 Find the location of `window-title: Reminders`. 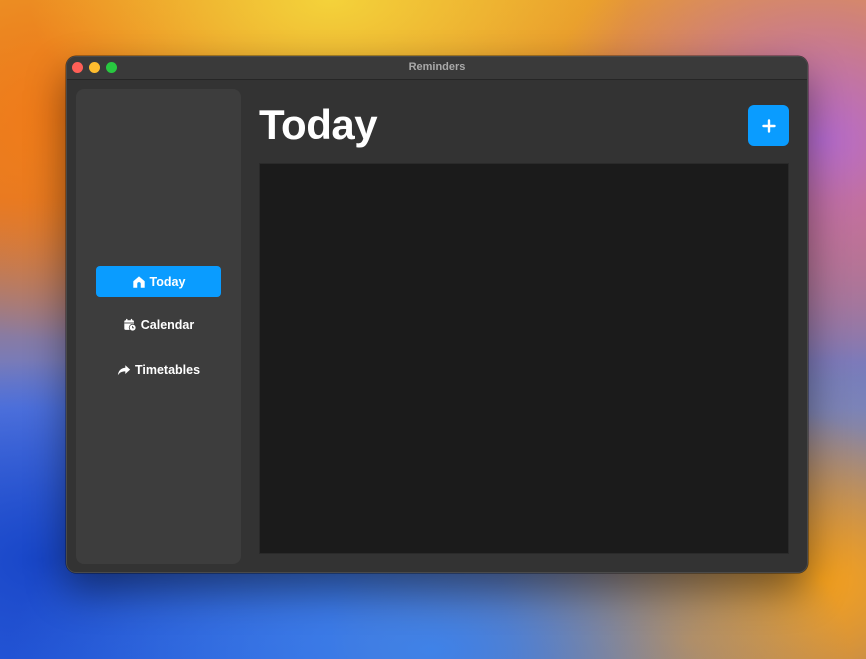

window-title: Reminders is located at coordinates (437, 67).